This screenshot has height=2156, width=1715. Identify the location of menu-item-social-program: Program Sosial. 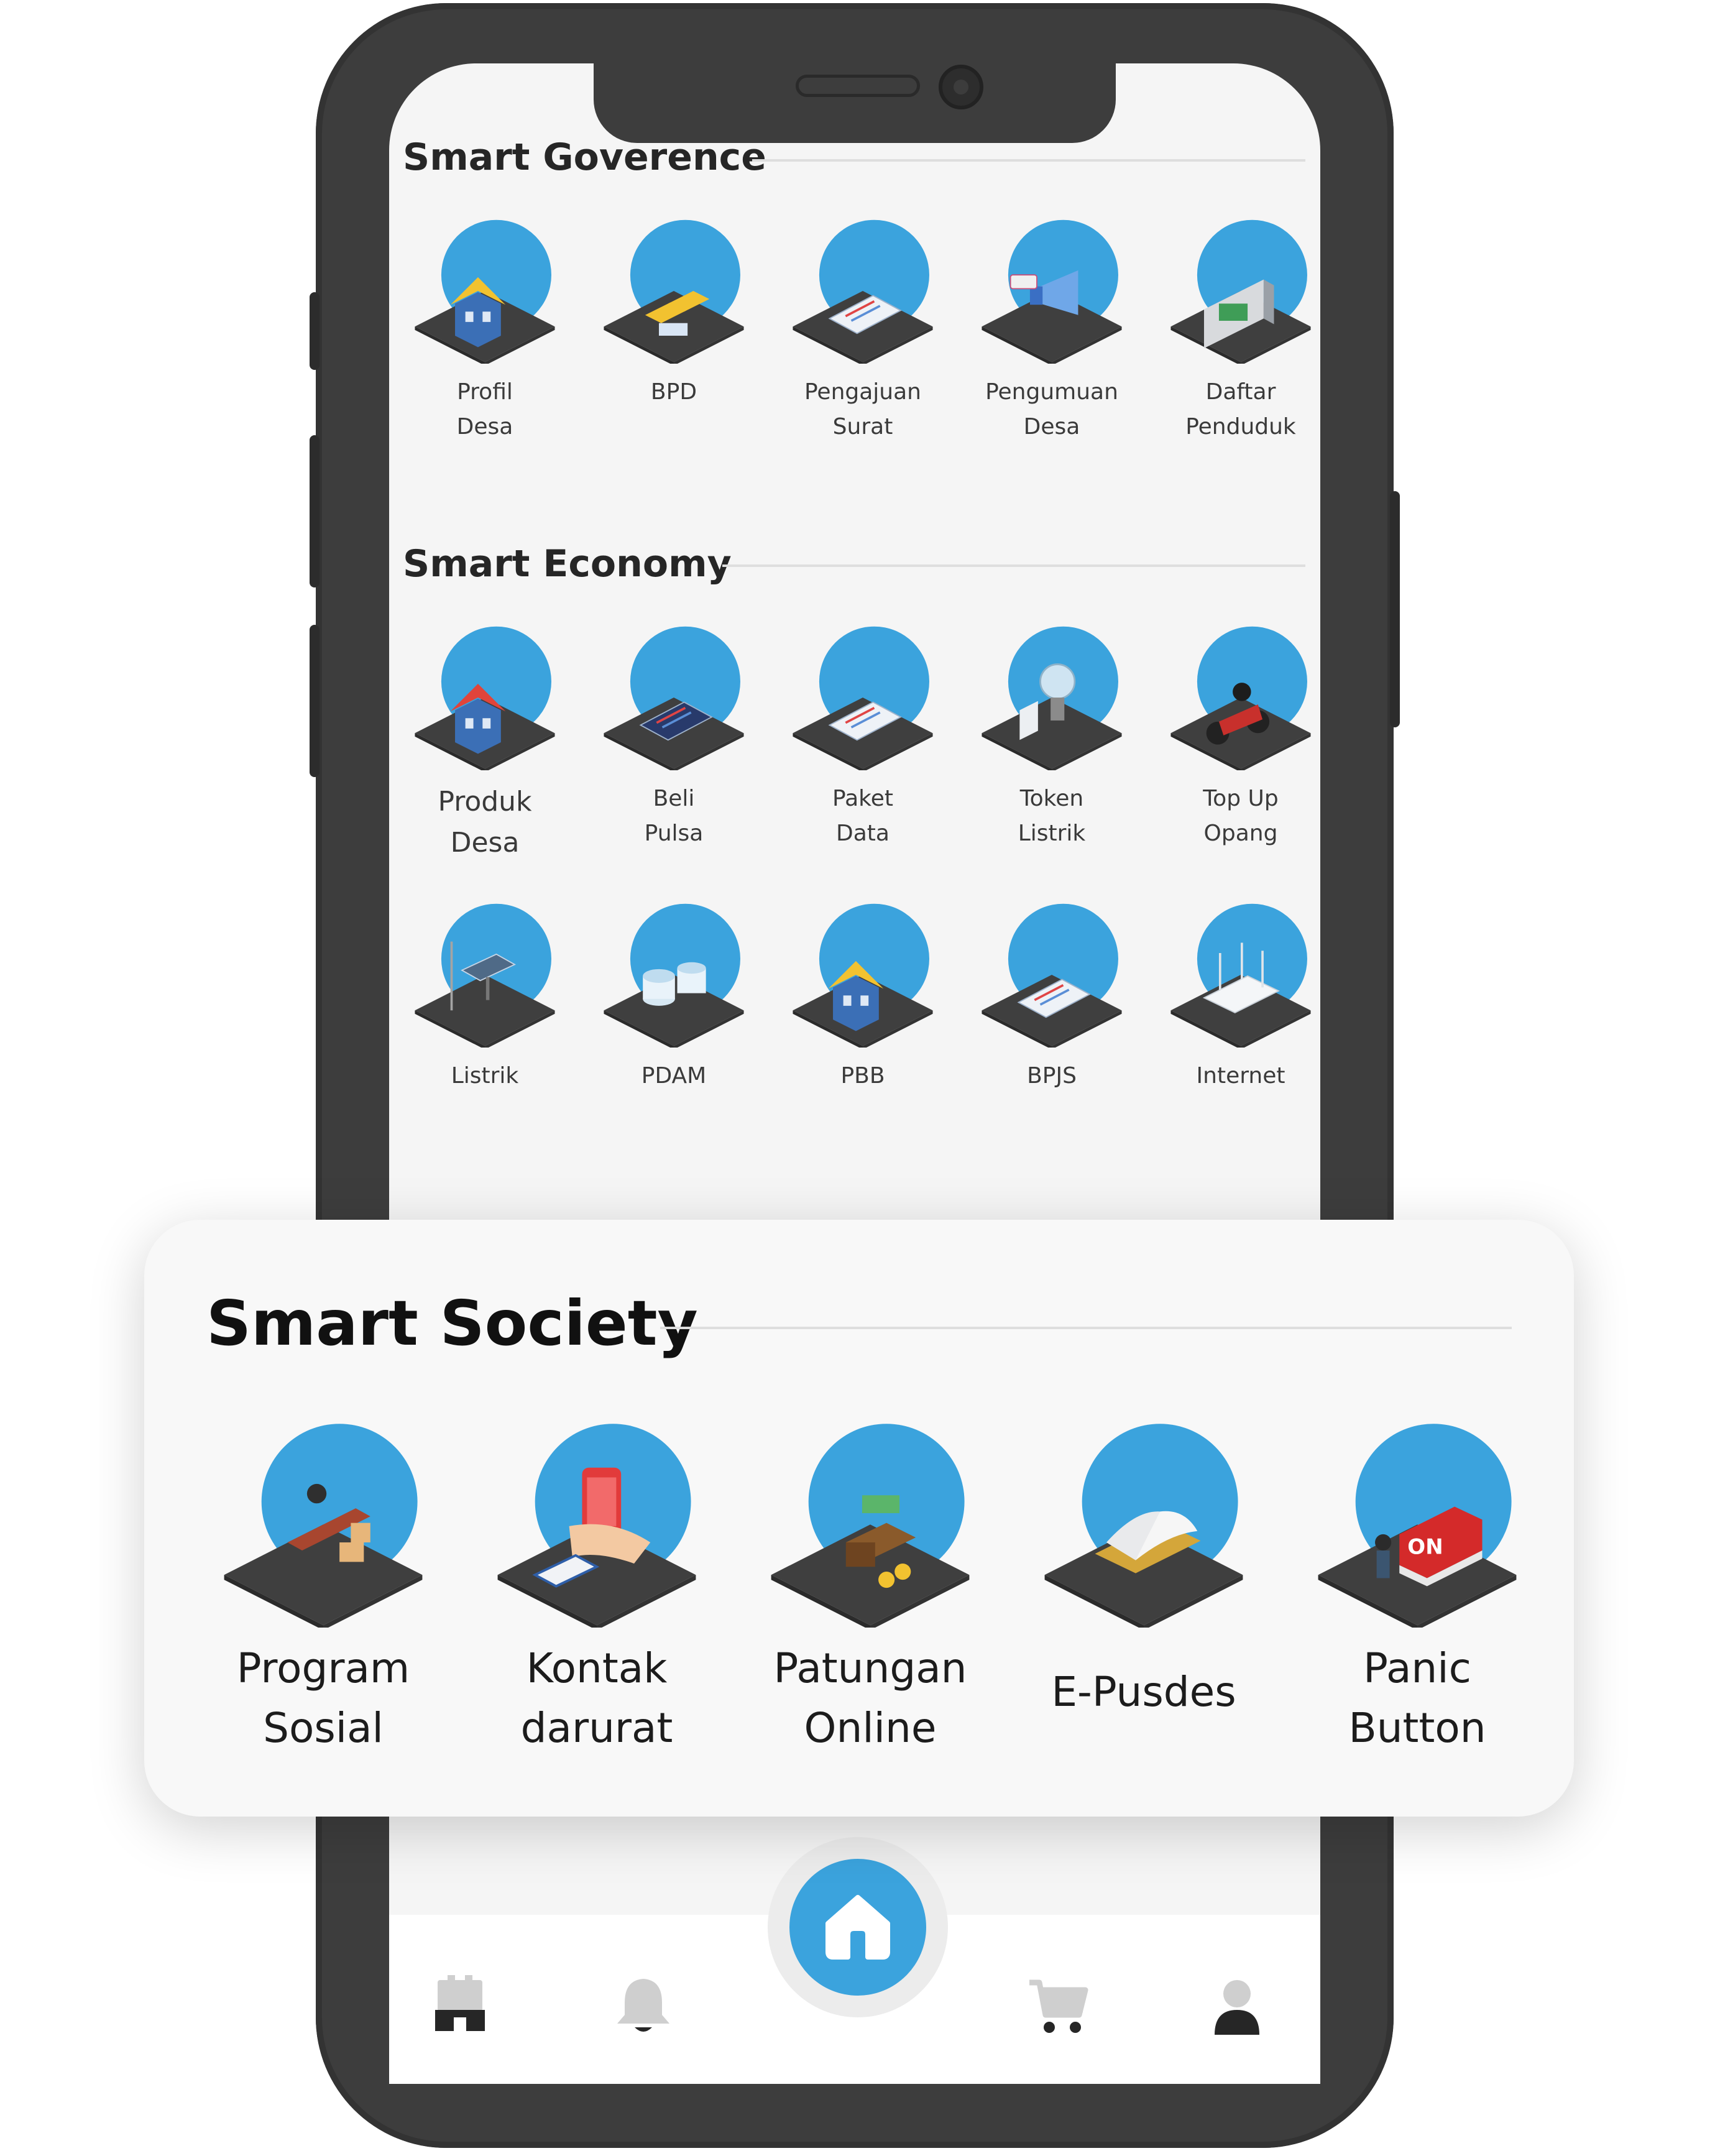
(323, 1589).